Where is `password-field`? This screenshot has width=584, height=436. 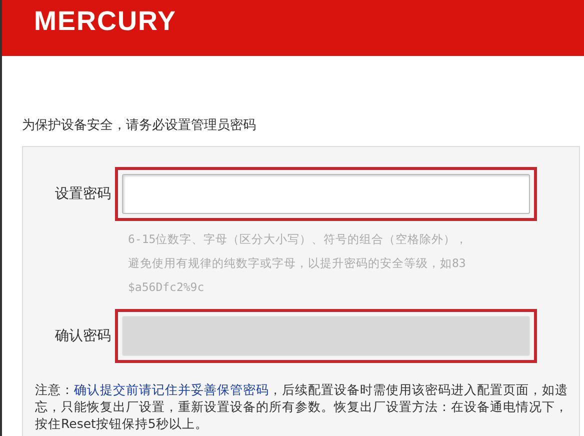 password-field is located at coordinates (326, 194).